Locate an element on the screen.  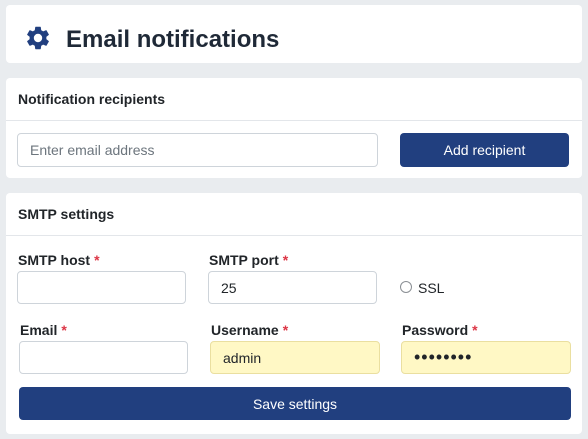
email-label: Email * is located at coordinates (43, 330).